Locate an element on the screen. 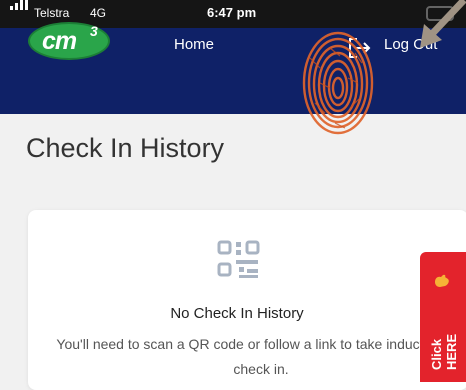  page-title: Check In History is located at coordinates (125, 148).